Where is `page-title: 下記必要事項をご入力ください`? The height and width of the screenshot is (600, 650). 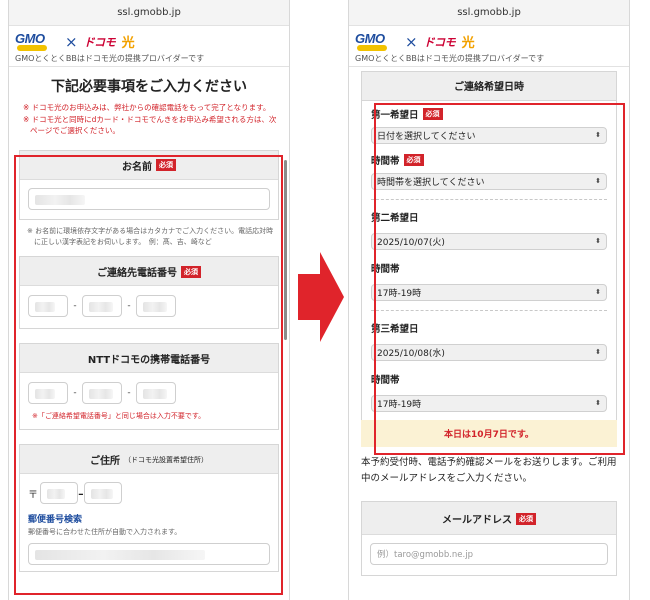 page-title: 下記必要事項をご入力ください is located at coordinates (149, 87).